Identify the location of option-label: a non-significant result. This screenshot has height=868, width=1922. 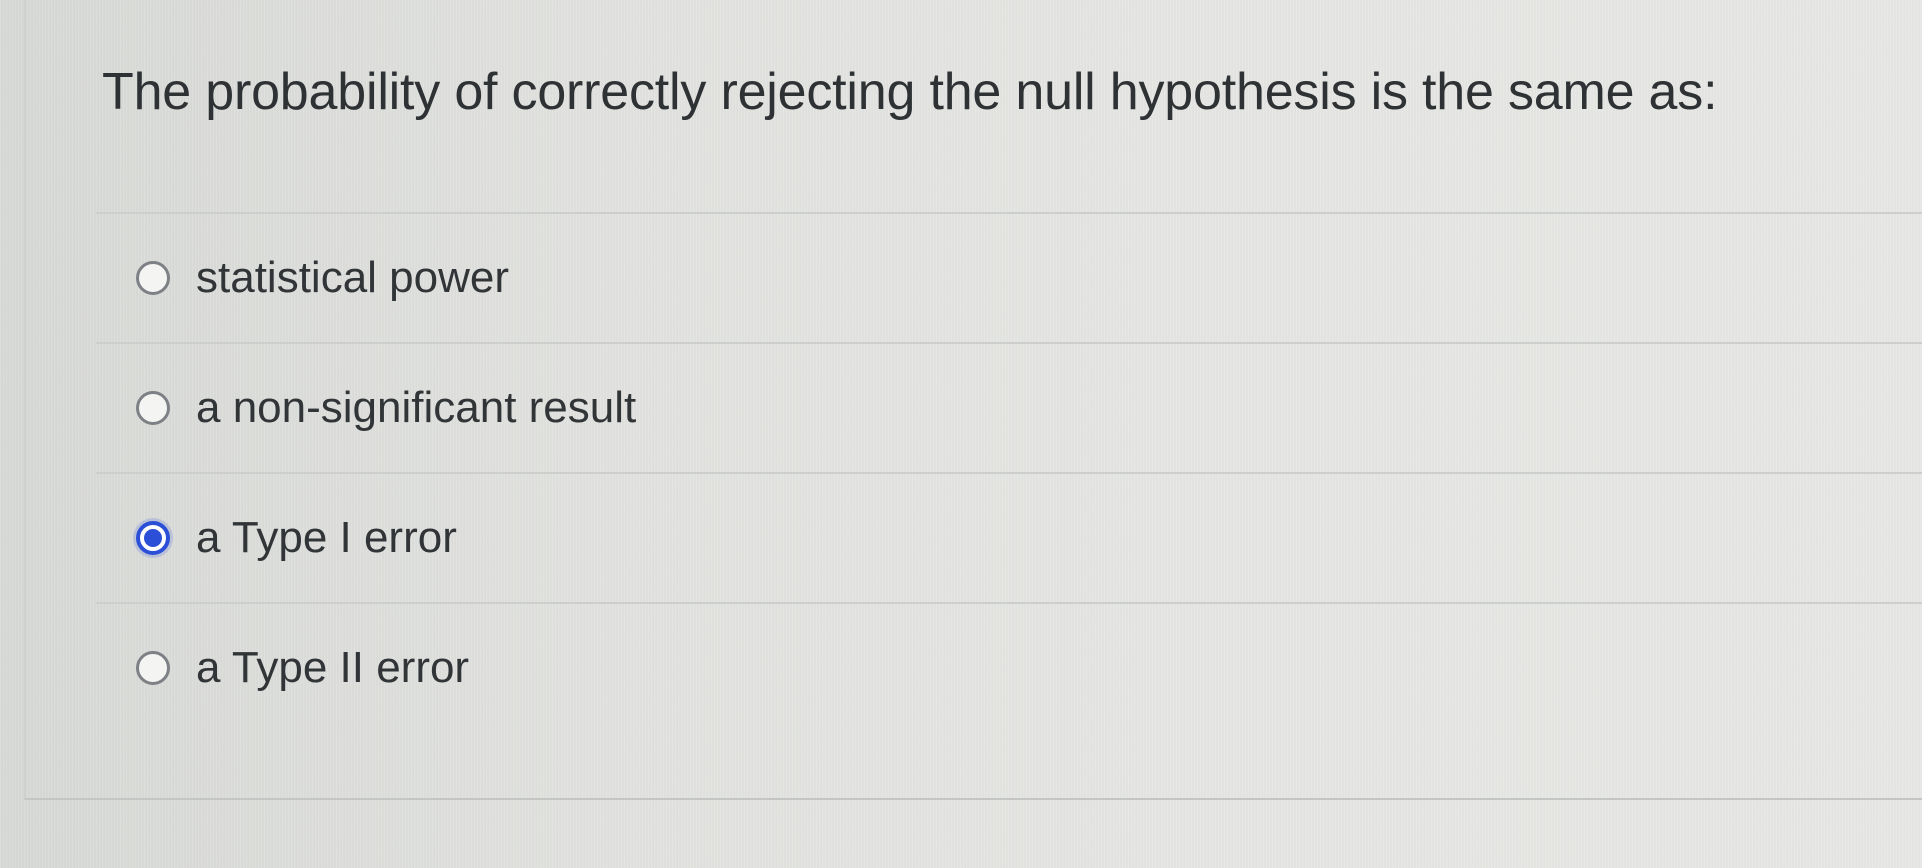
(416, 407).